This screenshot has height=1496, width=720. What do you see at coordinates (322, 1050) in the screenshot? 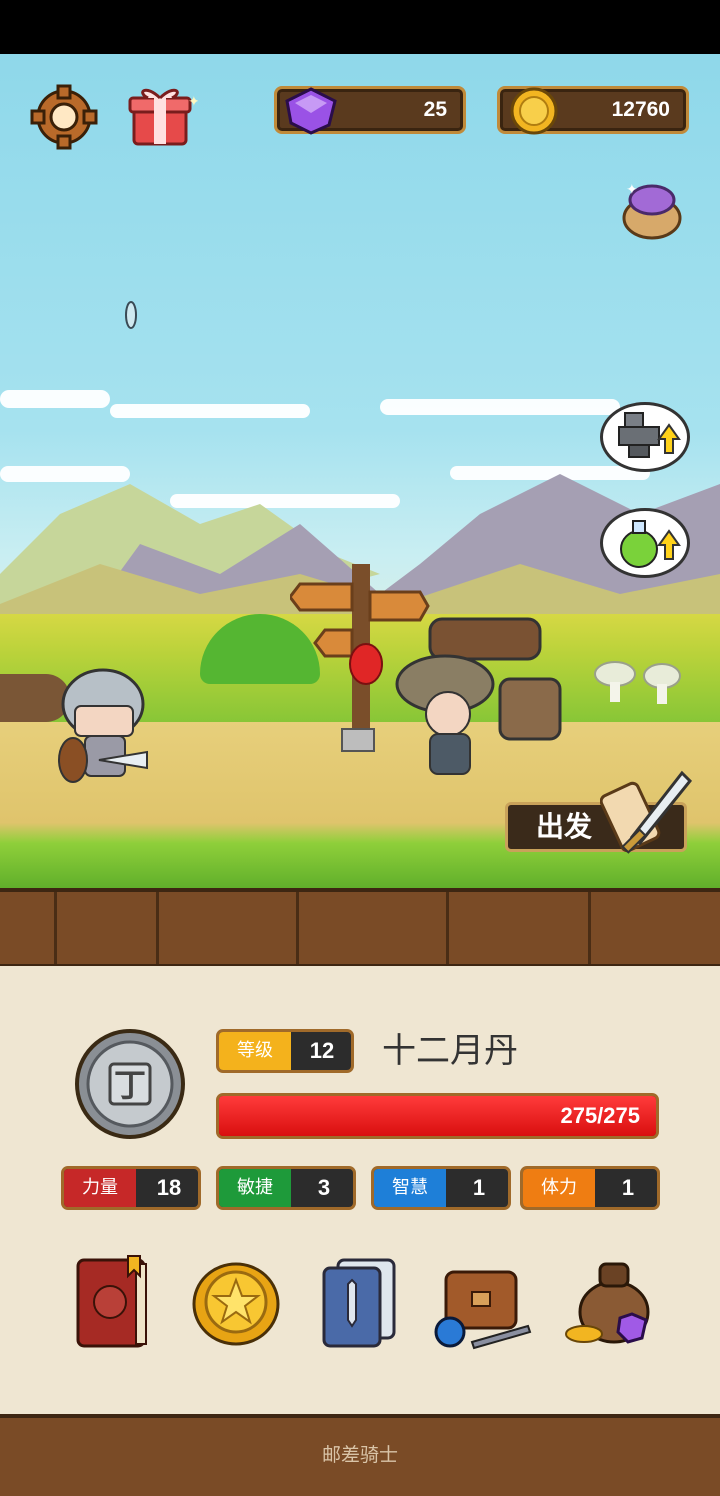
I see `level-value: 12` at bounding box center [322, 1050].